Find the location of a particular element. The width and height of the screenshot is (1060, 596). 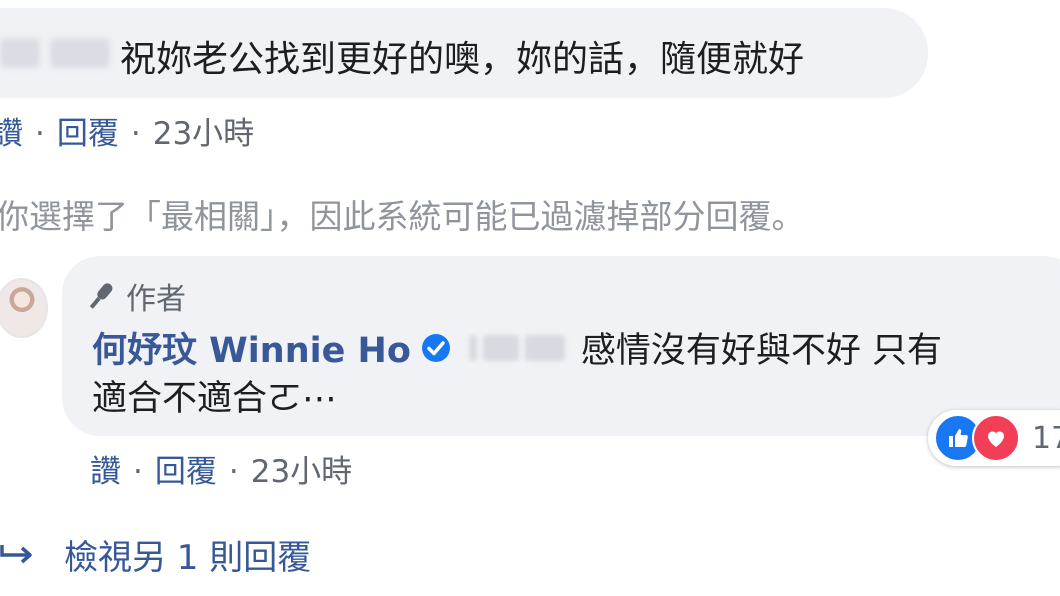

reaction-count: 17 is located at coordinates (1046, 438).